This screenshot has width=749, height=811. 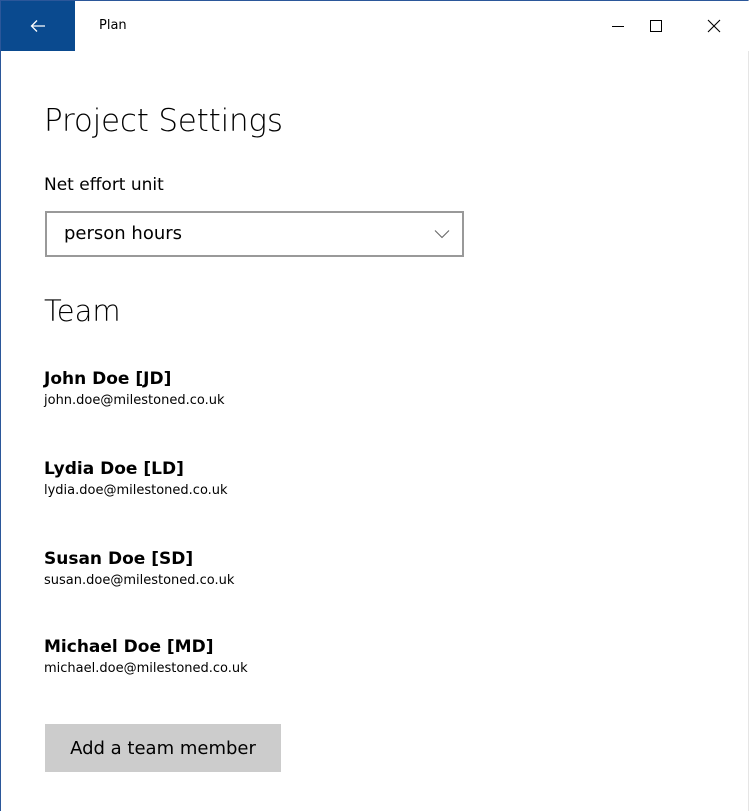 I want to click on close-icon, so click(x=714, y=26).